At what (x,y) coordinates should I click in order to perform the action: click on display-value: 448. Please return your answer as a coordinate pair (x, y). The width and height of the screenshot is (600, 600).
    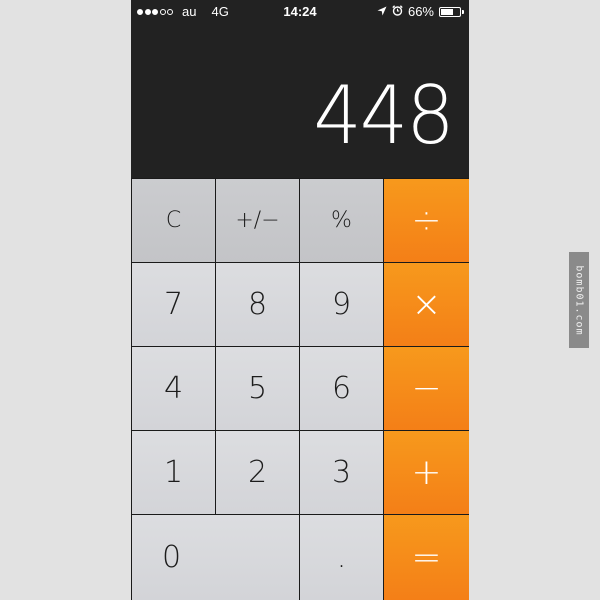
    Looking at the image, I should click on (384, 115).